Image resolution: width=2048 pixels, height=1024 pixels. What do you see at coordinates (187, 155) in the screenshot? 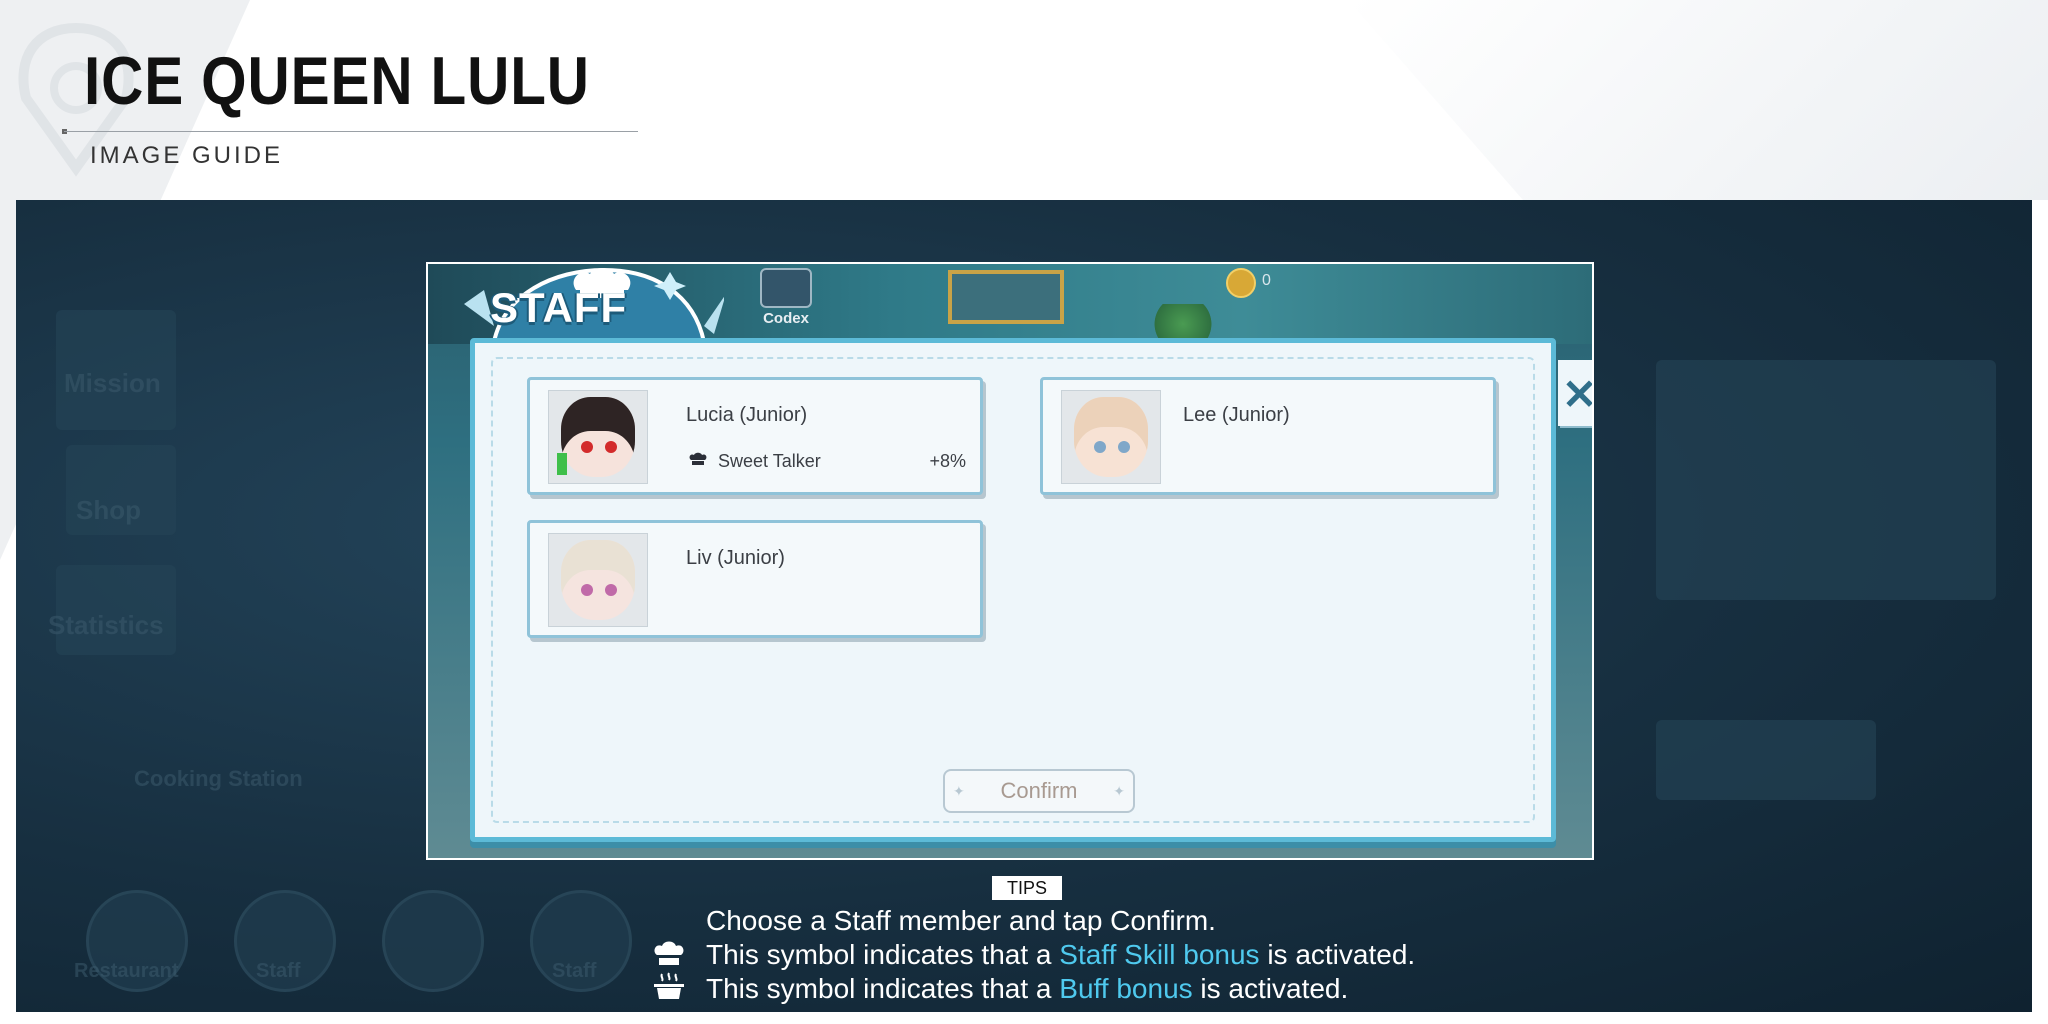
I see `page-subtitle: IMAGE GUIDE` at bounding box center [187, 155].